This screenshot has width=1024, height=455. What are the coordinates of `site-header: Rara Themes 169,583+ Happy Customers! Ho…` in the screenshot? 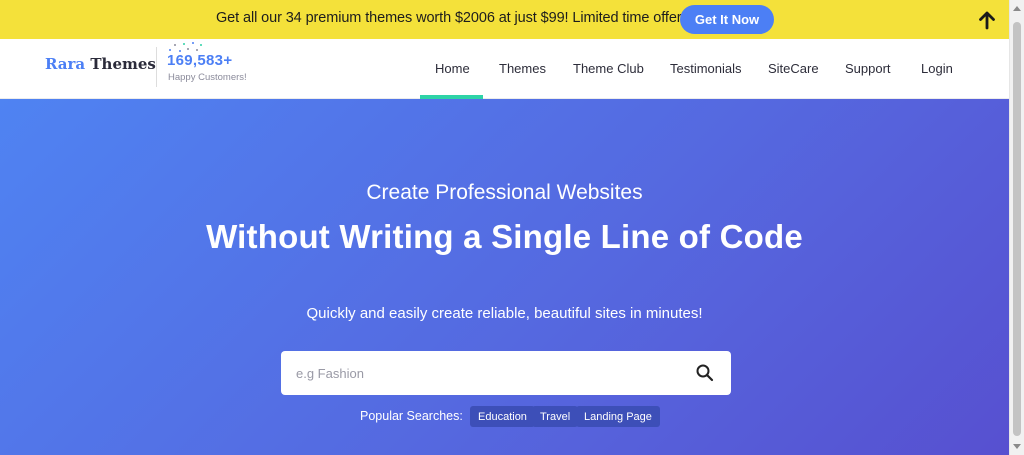 It's located at (504, 69).